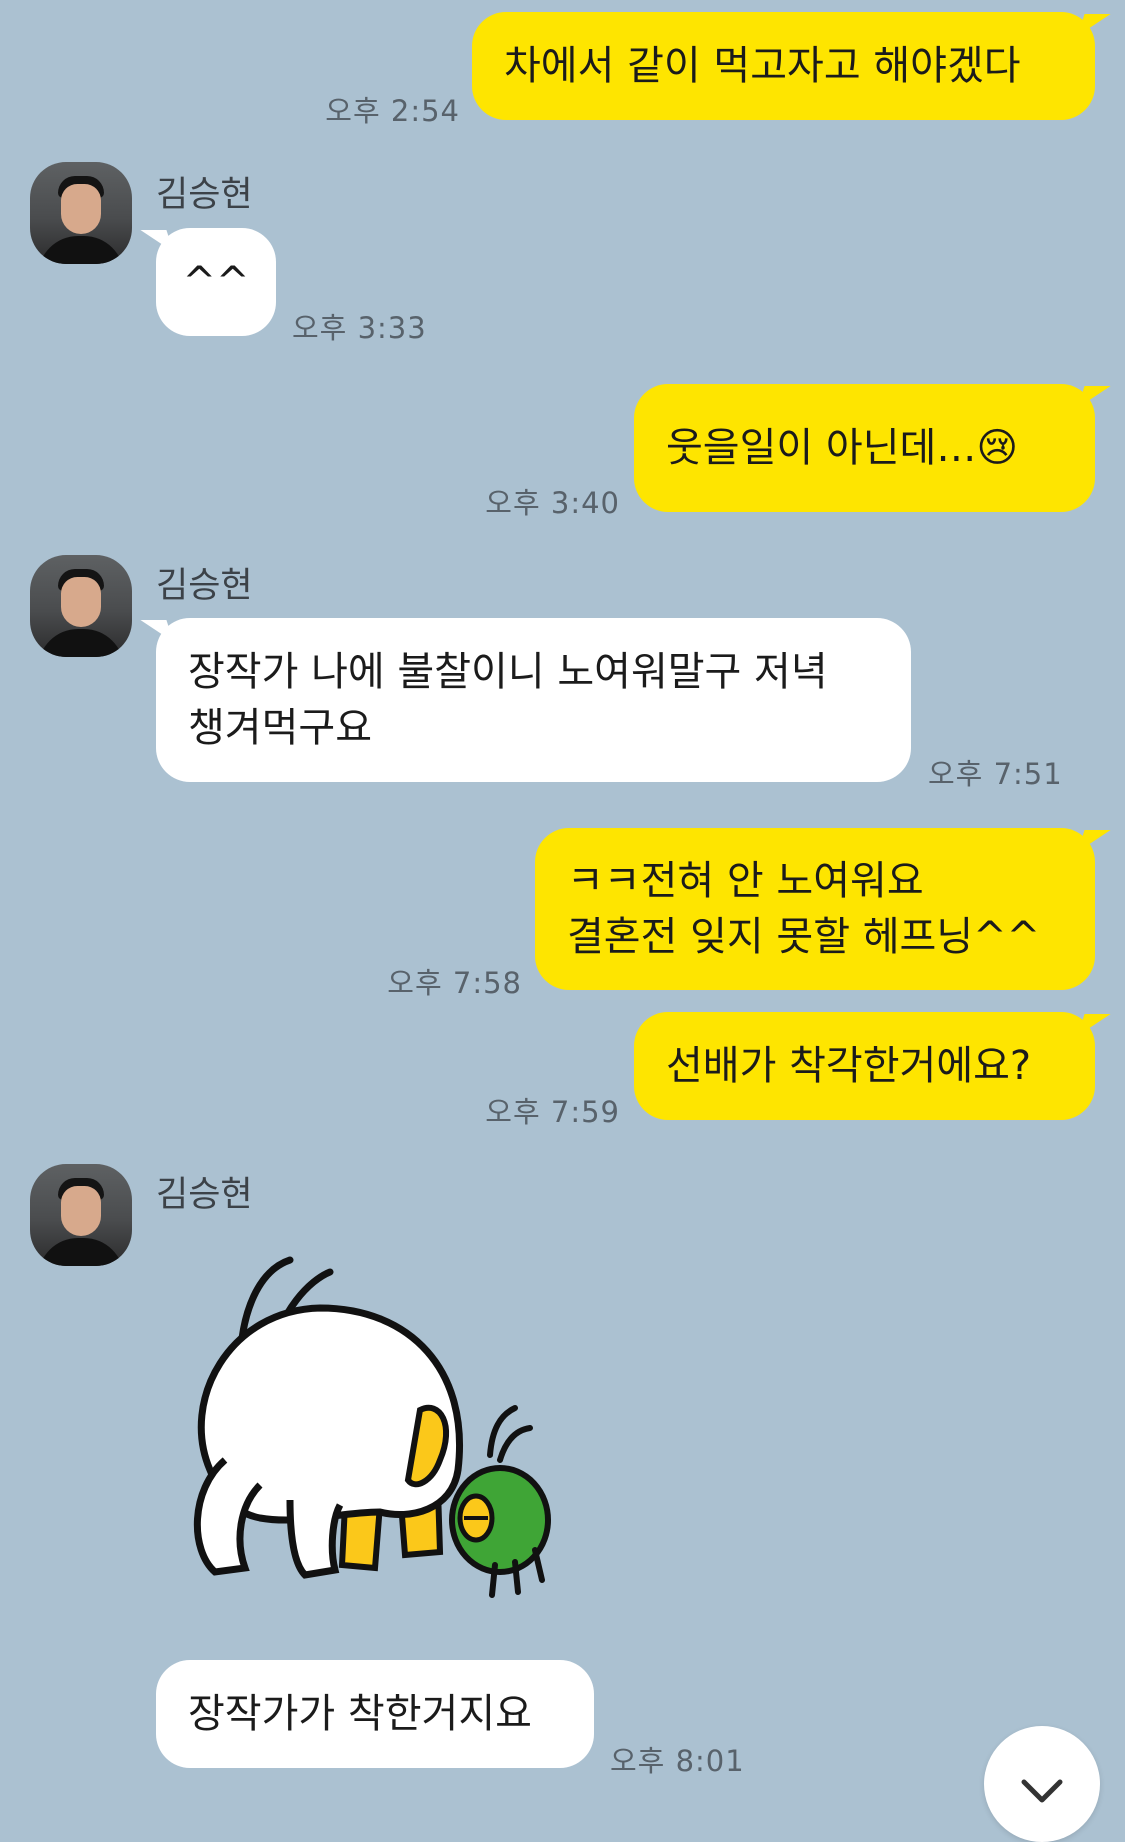 This screenshot has width=1125, height=1842. Describe the element at coordinates (1042, 1791) in the screenshot. I see `chevron-down-icon` at that location.